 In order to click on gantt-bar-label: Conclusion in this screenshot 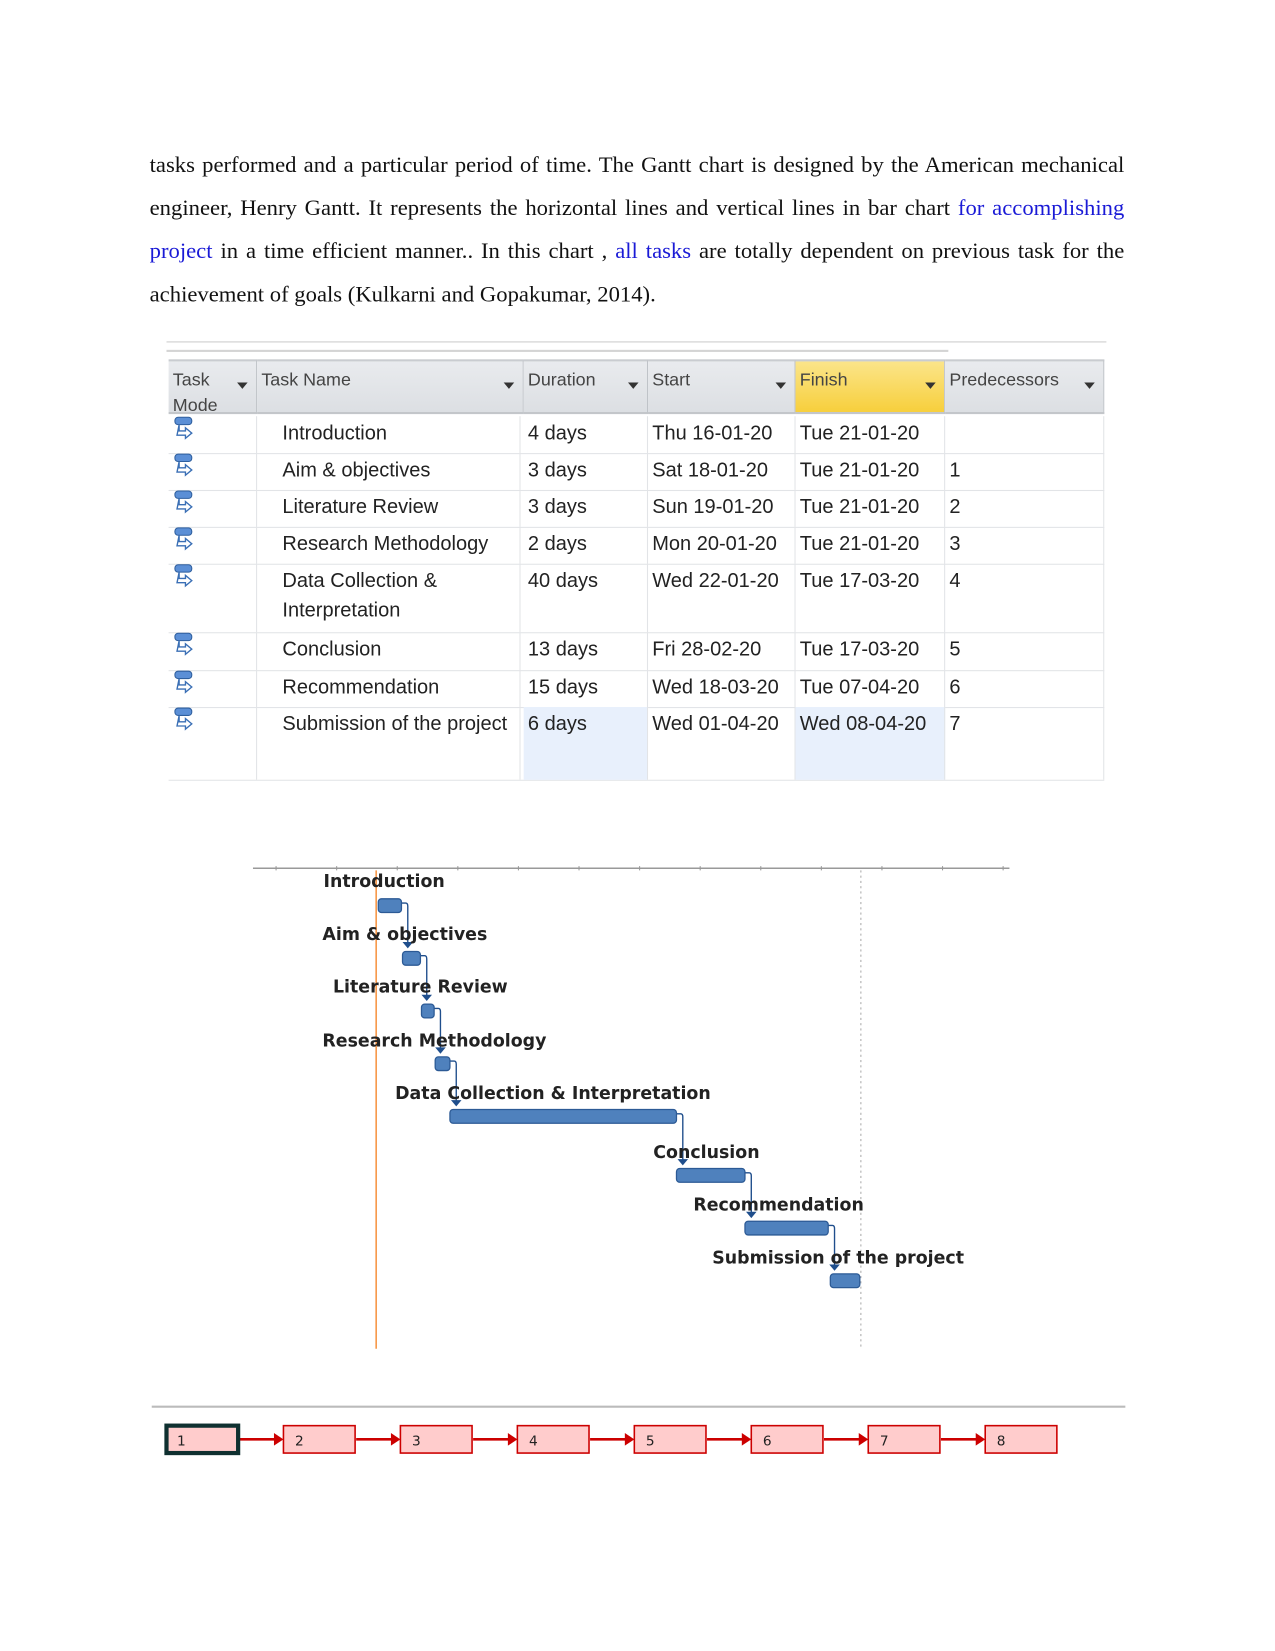, I will do `click(706, 1153)`.